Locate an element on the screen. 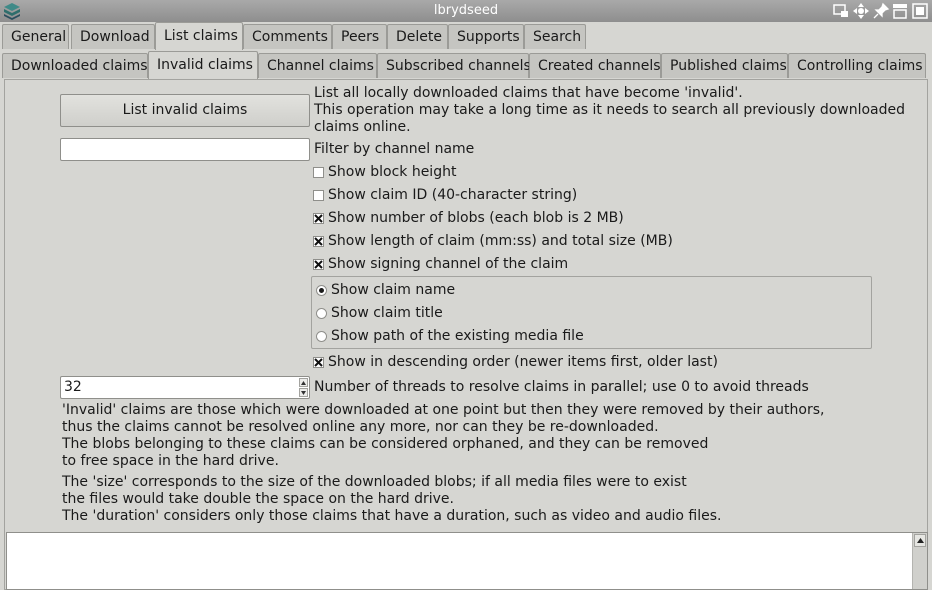  tab-supports: Supports is located at coordinates (486, 36).